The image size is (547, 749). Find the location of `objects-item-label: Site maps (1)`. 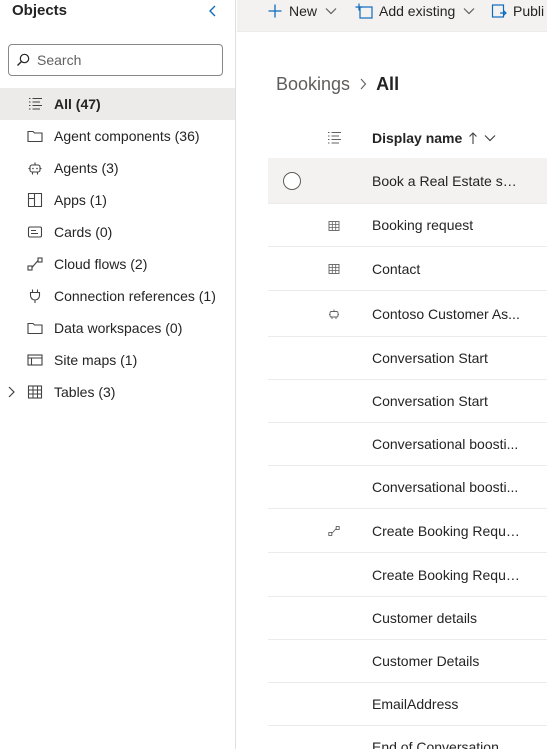

objects-item-label: Site maps (1) is located at coordinates (96, 360).